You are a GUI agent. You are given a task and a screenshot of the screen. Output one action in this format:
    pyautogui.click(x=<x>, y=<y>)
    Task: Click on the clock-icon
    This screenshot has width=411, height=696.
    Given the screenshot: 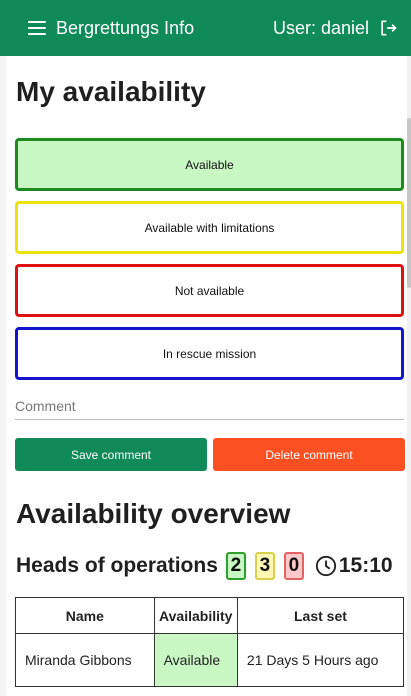 What is the action you would take?
    pyautogui.click(x=326, y=566)
    